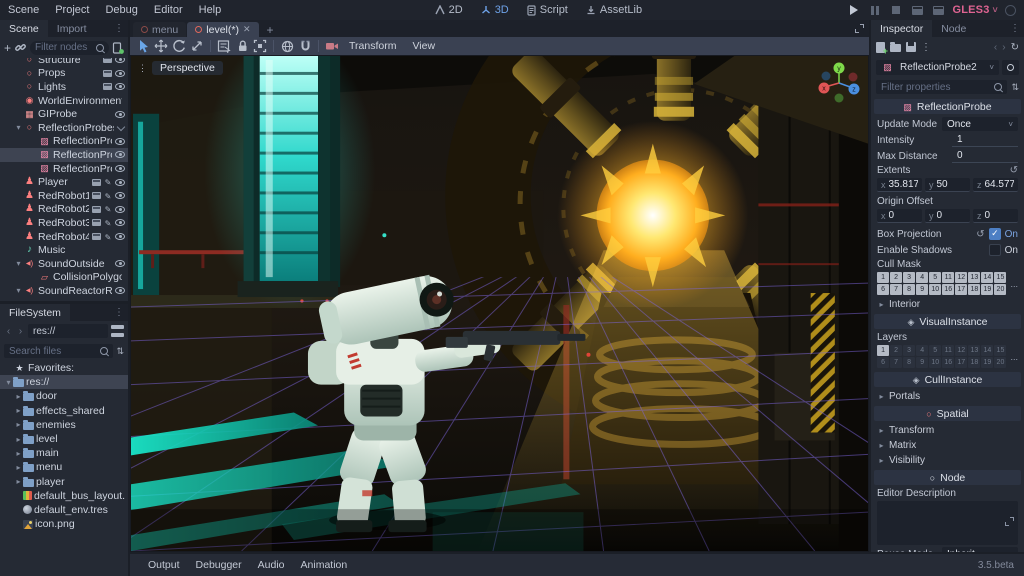 This screenshot has width=1024, height=576. What do you see at coordinates (974, 362) in the screenshot?
I see `layer-cell: 18` at bounding box center [974, 362].